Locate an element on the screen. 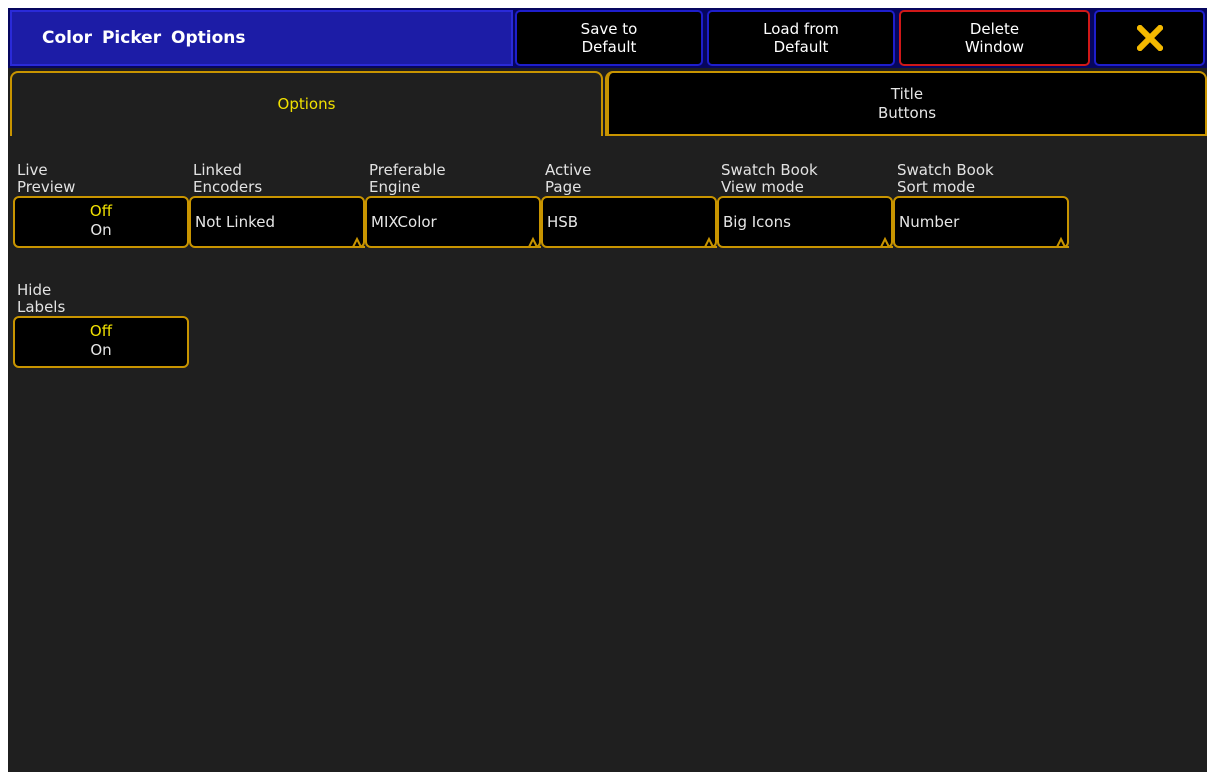 The width and height of the screenshot is (1207, 772). active-page-field: Active Page HSB is located at coordinates (629, 205).